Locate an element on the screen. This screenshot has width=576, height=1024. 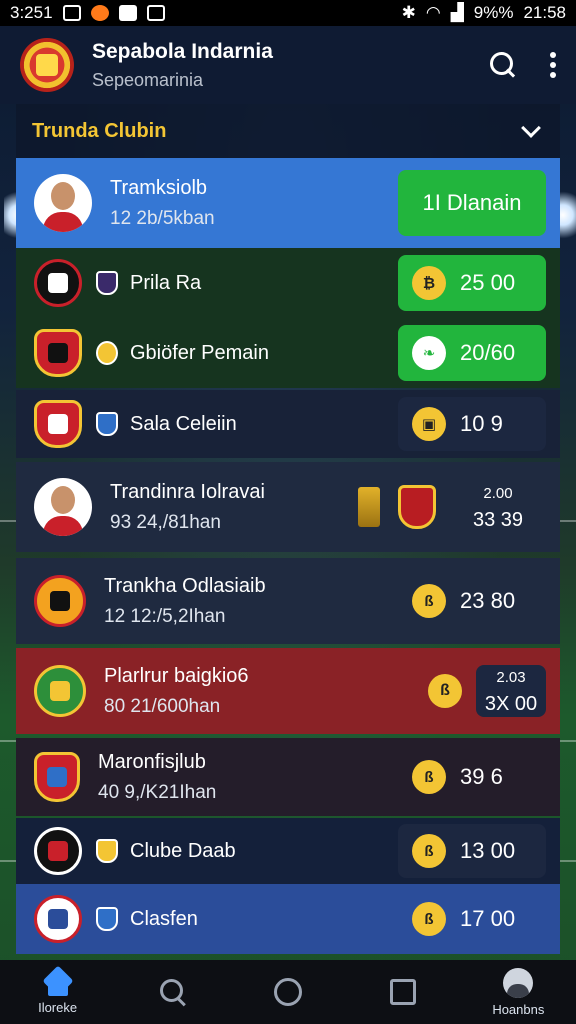
score-pill: ❧ 20/60 is located at coordinates (472, 353).